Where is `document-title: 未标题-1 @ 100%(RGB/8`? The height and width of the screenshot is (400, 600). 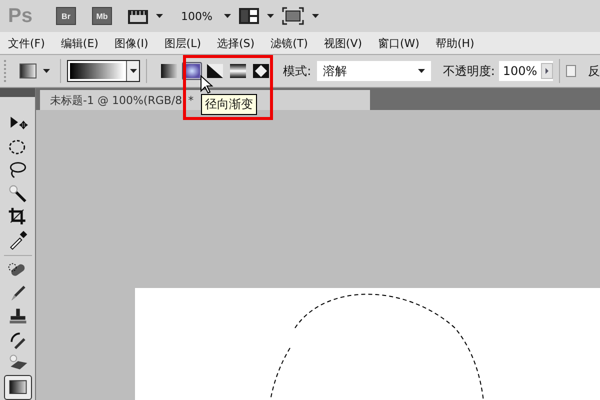 document-title: 未标题-1 @ 100%(RGB/8 is located at coordinates (116, 100).